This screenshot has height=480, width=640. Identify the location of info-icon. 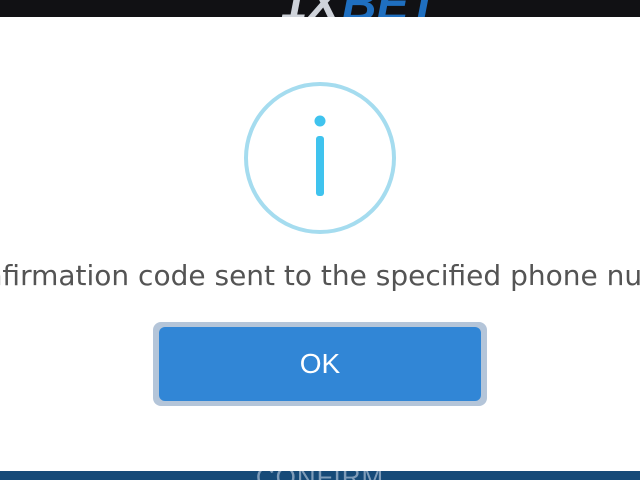
(320, 158).